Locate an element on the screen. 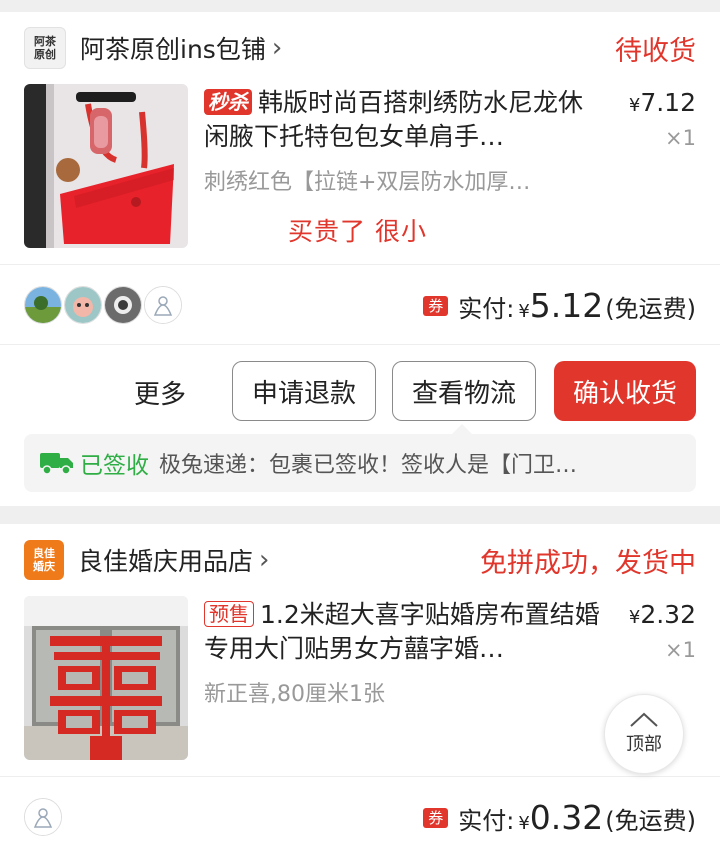 The width and height of the screenshot is (720, 866). product-price: ¥2.32 is located at coordinates (662, 614).